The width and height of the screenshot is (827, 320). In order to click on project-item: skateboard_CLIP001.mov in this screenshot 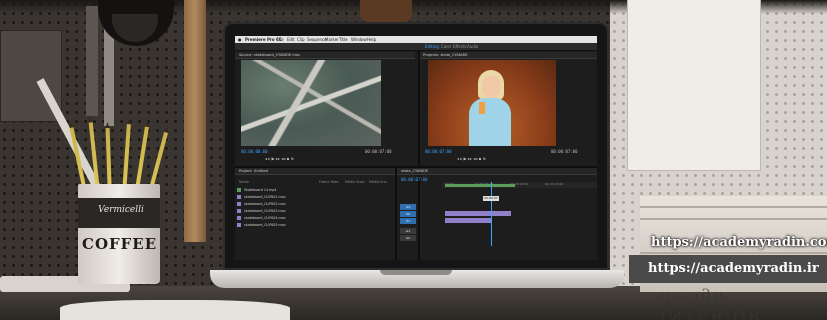, I will do `click(312, 197)`.